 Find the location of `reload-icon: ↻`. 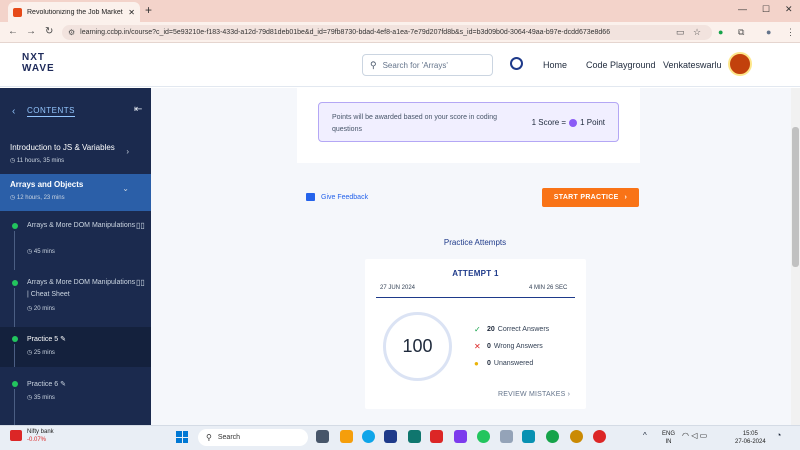

reload-icon: ↻ is located at coordinates (49, 31).